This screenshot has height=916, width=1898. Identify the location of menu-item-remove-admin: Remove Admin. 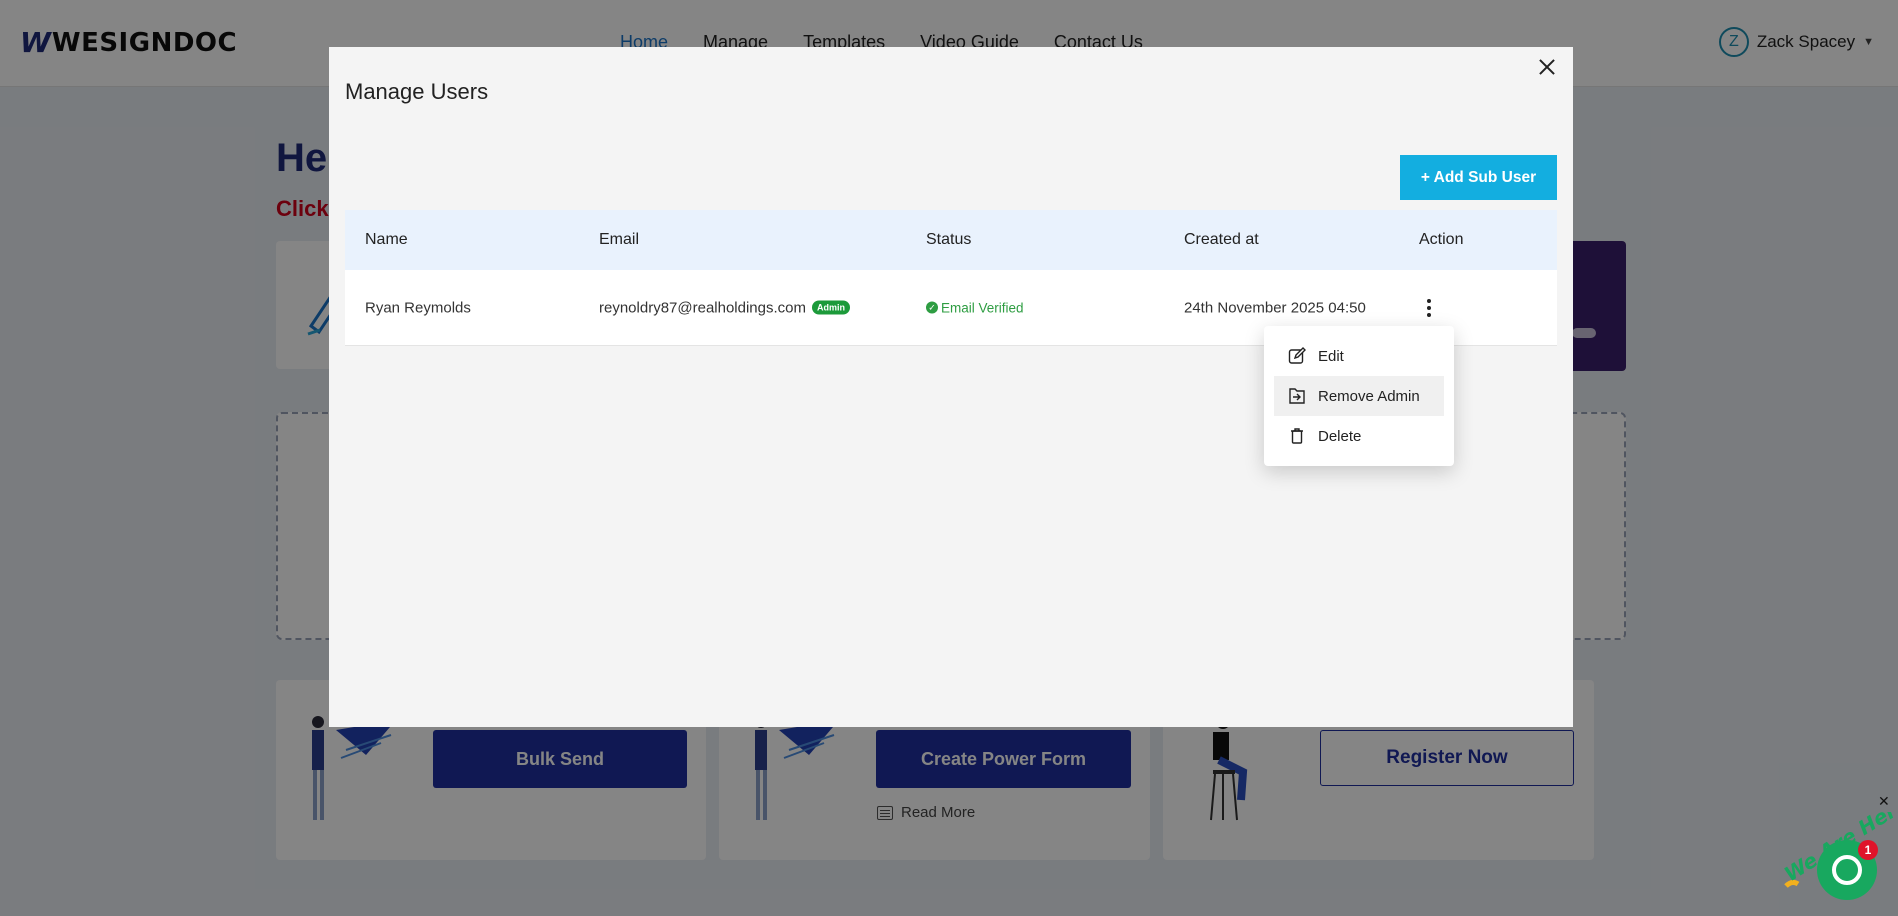
(1359, 396).